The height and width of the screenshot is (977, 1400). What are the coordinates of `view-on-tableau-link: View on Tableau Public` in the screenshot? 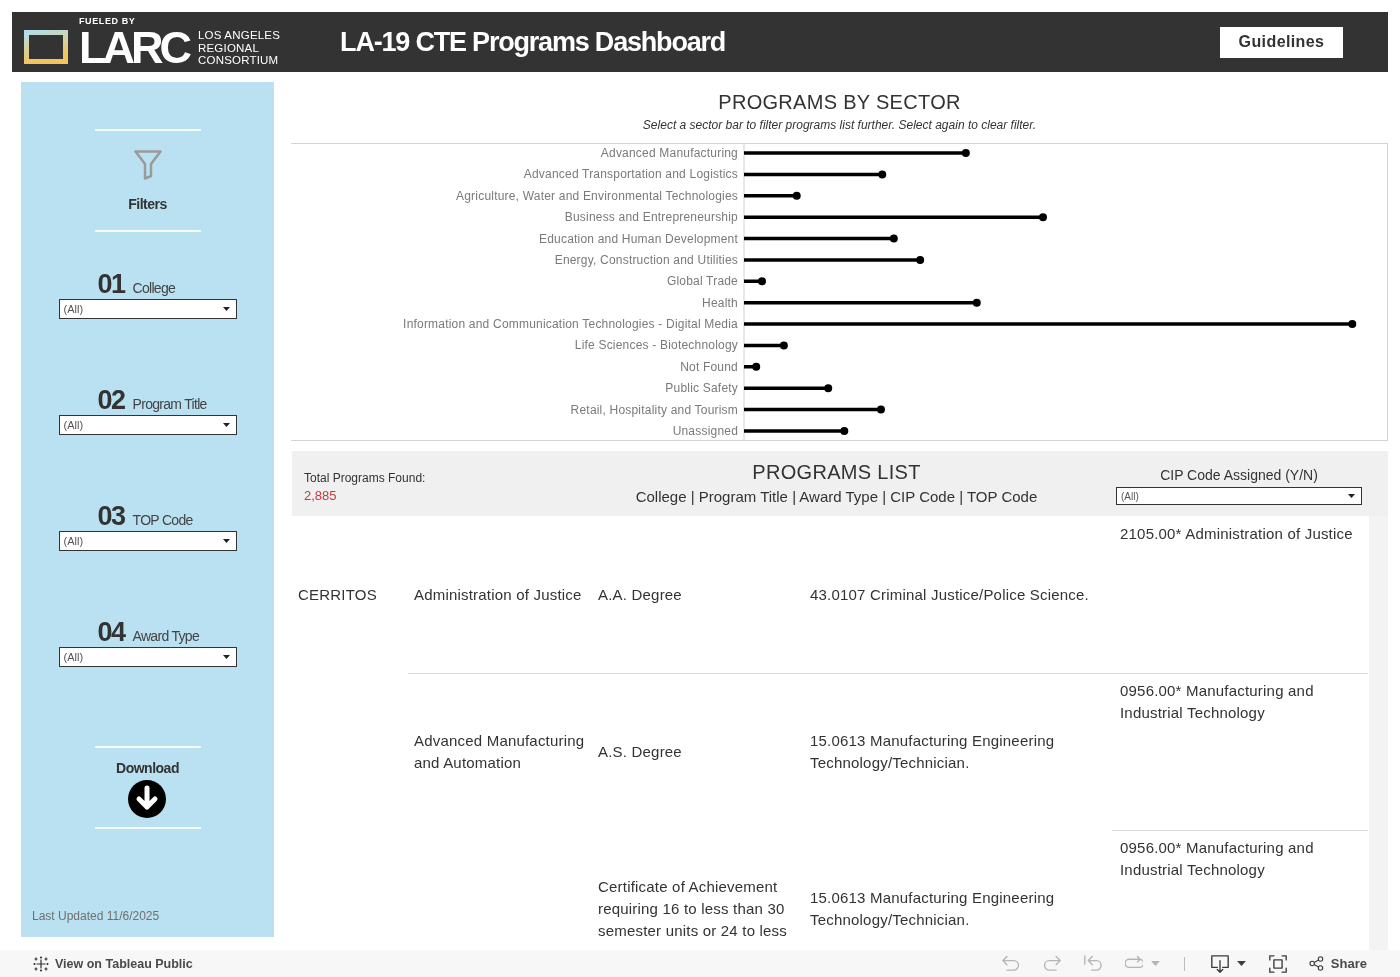 It's located at (113, 963).